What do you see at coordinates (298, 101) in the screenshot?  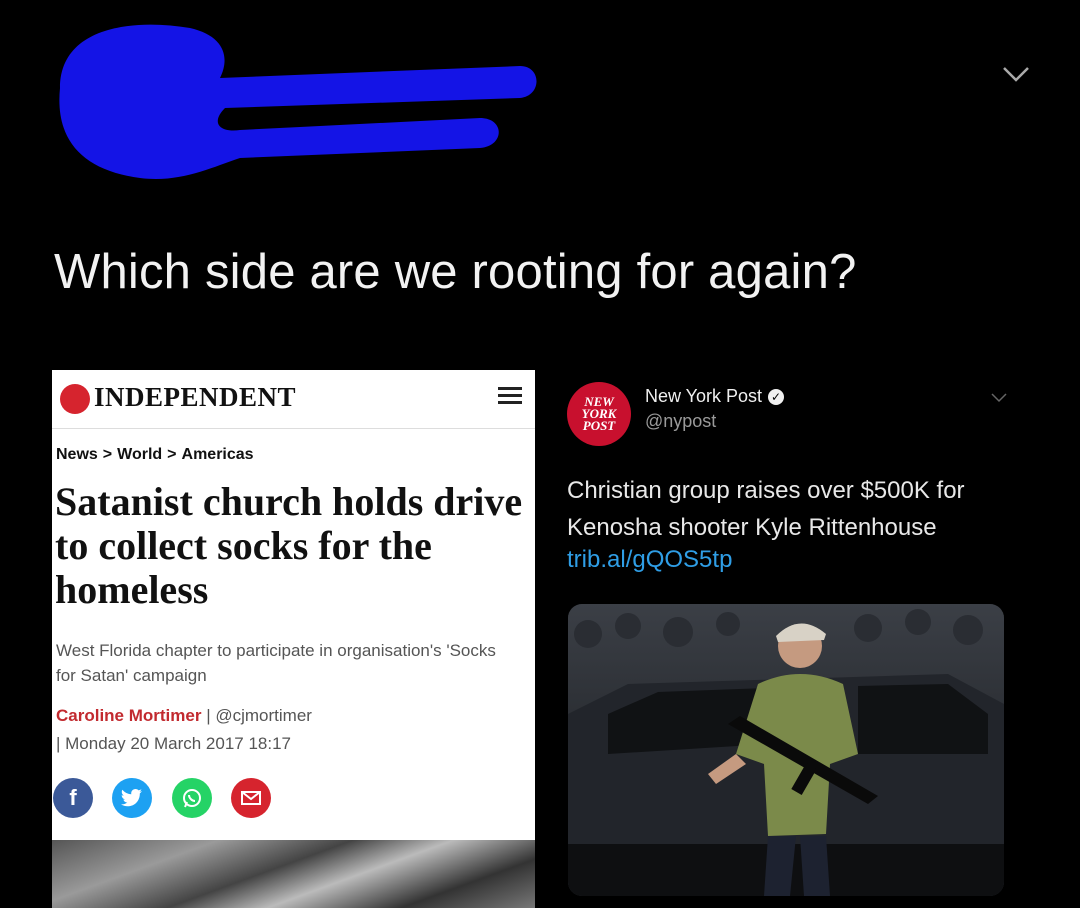 I see `redaction-scribble` at bounding box center [298, 101].